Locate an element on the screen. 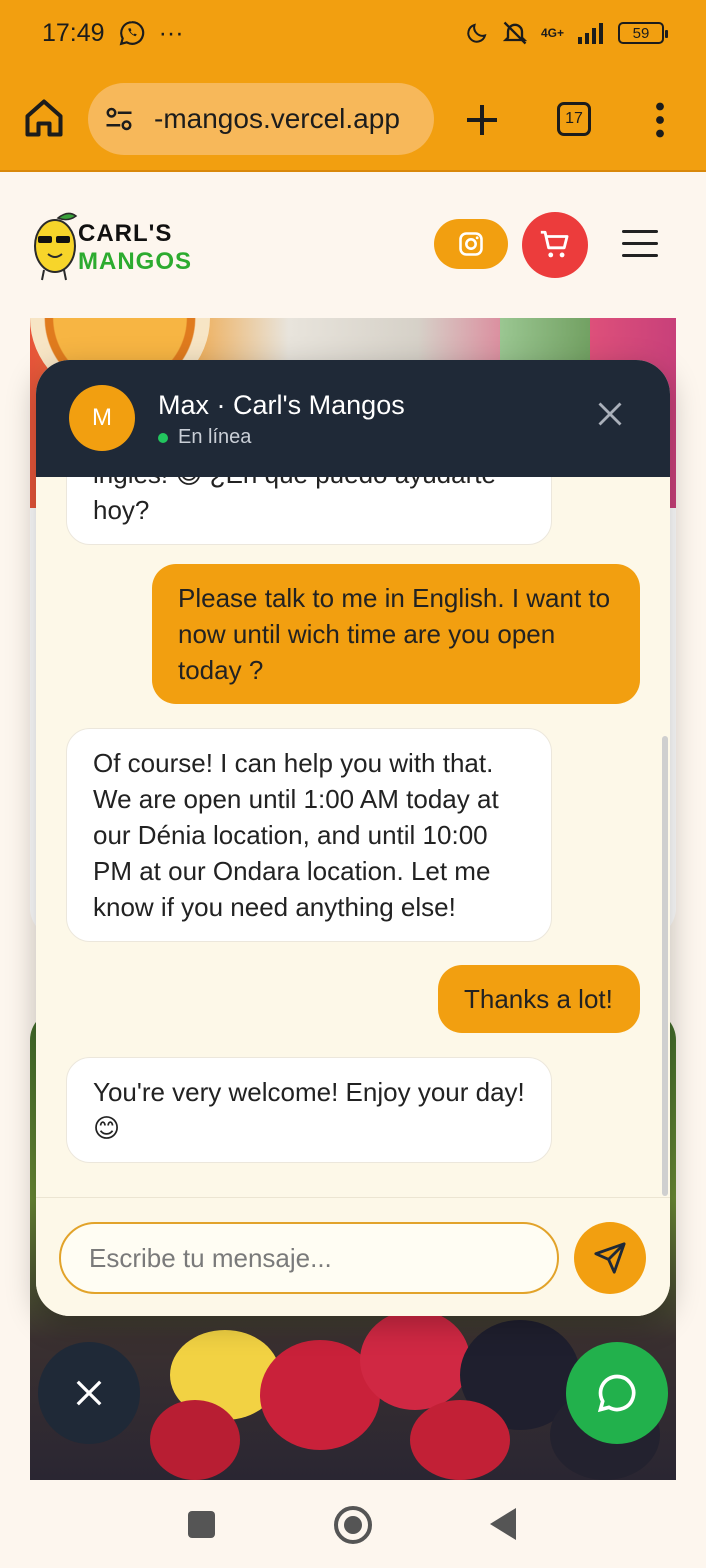  mango-mascot-icon is located at coordinates (56, 246).